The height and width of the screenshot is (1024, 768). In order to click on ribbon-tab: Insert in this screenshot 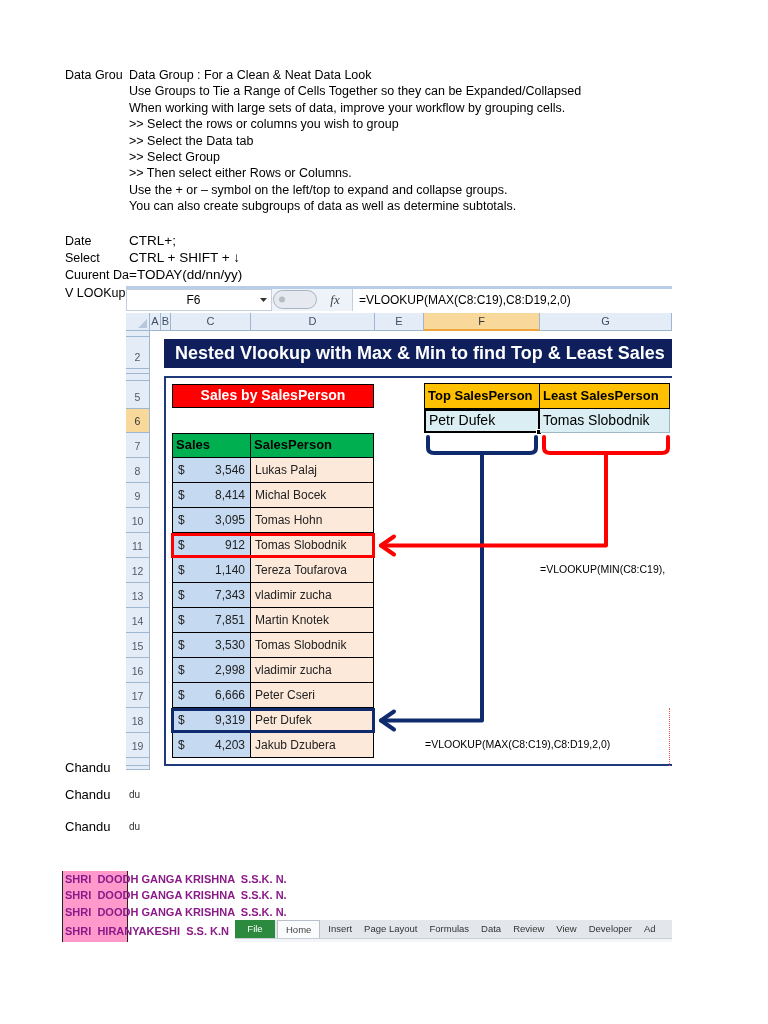, I will do `click(340, 929)`.